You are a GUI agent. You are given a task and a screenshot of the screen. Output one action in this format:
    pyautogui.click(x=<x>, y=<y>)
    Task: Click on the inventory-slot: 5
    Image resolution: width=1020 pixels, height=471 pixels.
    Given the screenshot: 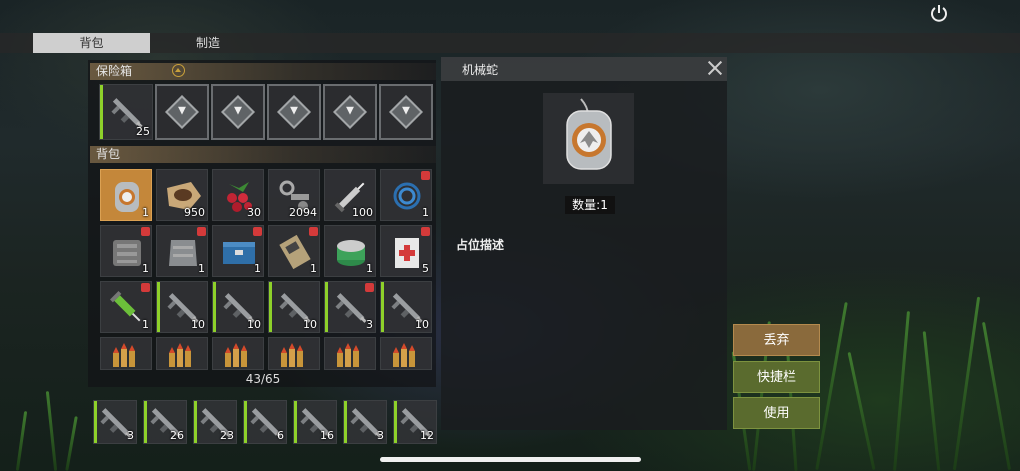 What is the action you would take?
    pyautogui.click(x=406, y=251)
    